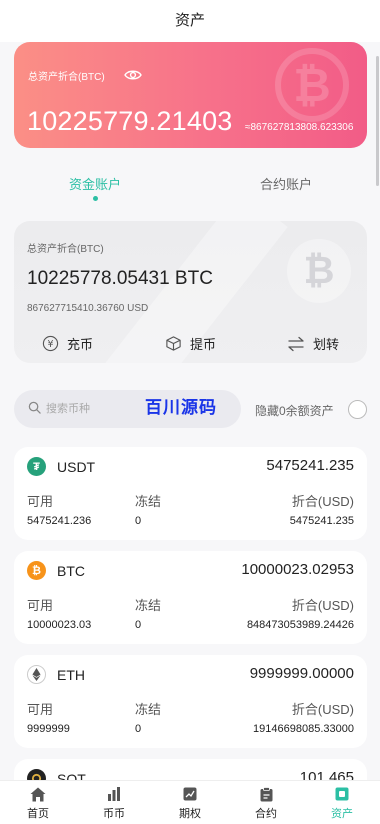 The image size is (380, 824). What do you see at coordinates (190, 814) in the screenshot?
I see `tab-label: 期权` at bounding box center [190, 814].